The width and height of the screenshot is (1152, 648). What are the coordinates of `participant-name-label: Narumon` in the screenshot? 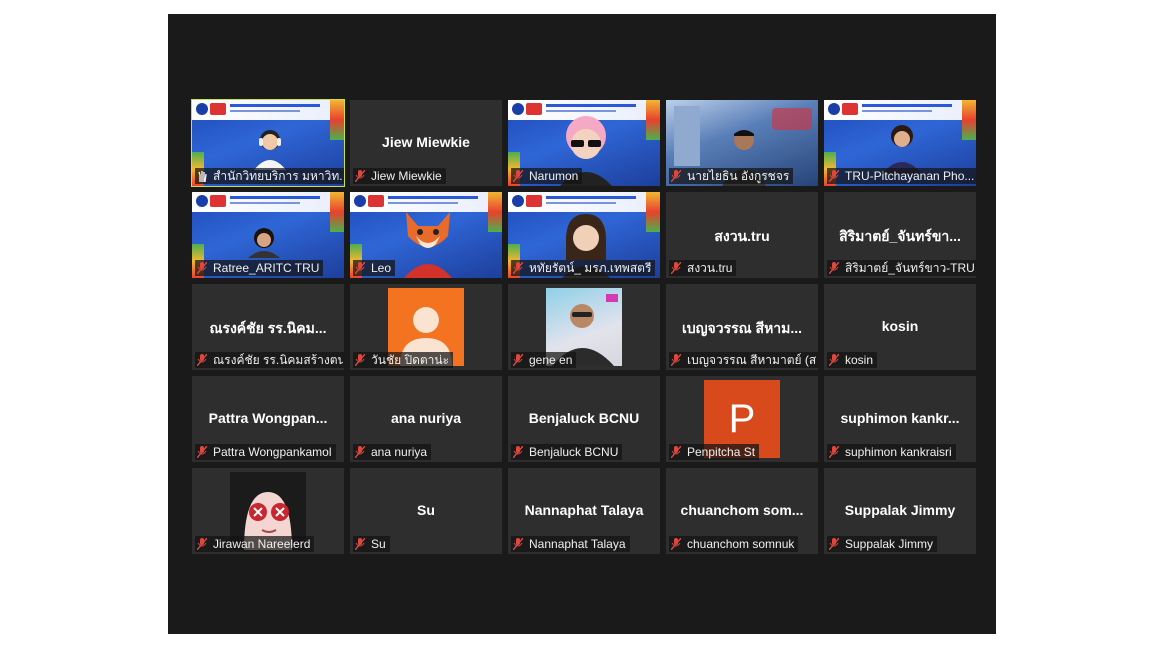 It's located at (547, 176).